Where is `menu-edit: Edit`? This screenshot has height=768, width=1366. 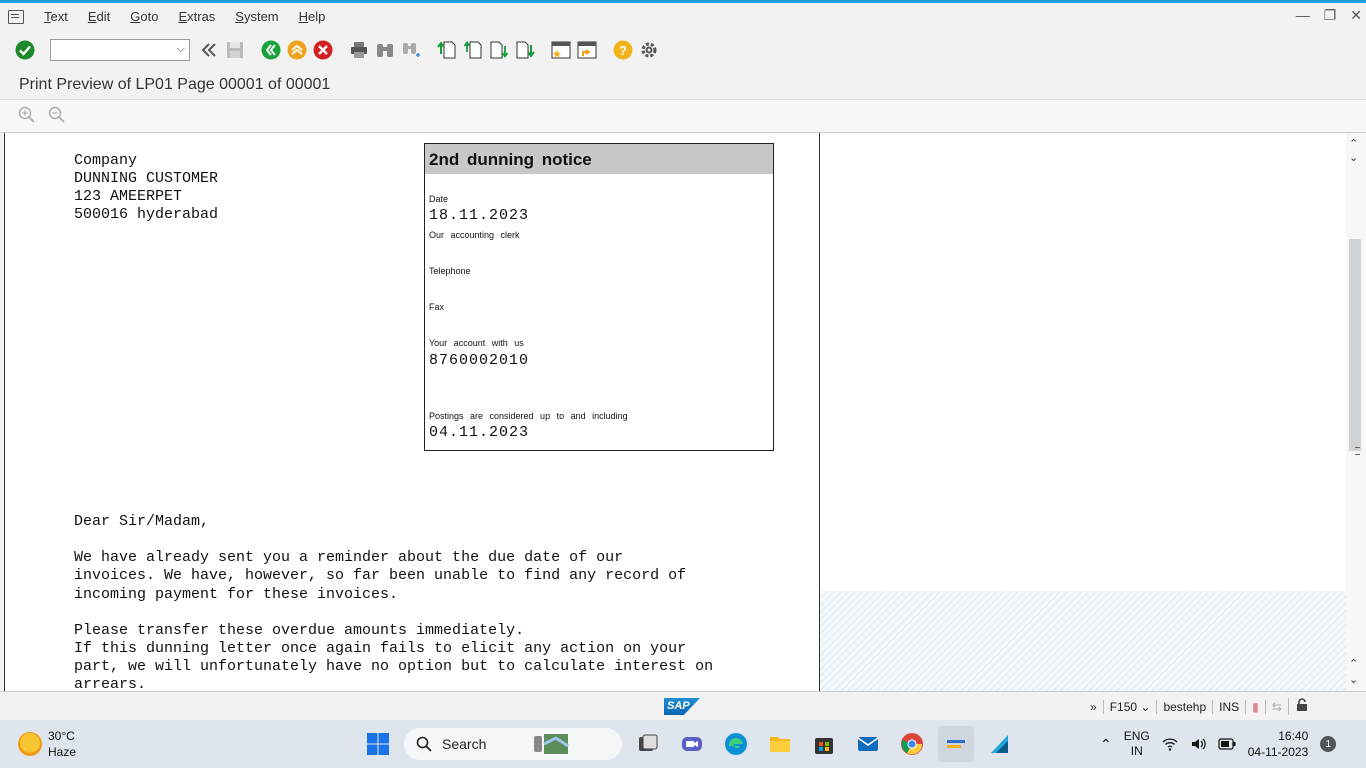 menu-edit: Edit is located at coordinates (99, 16).